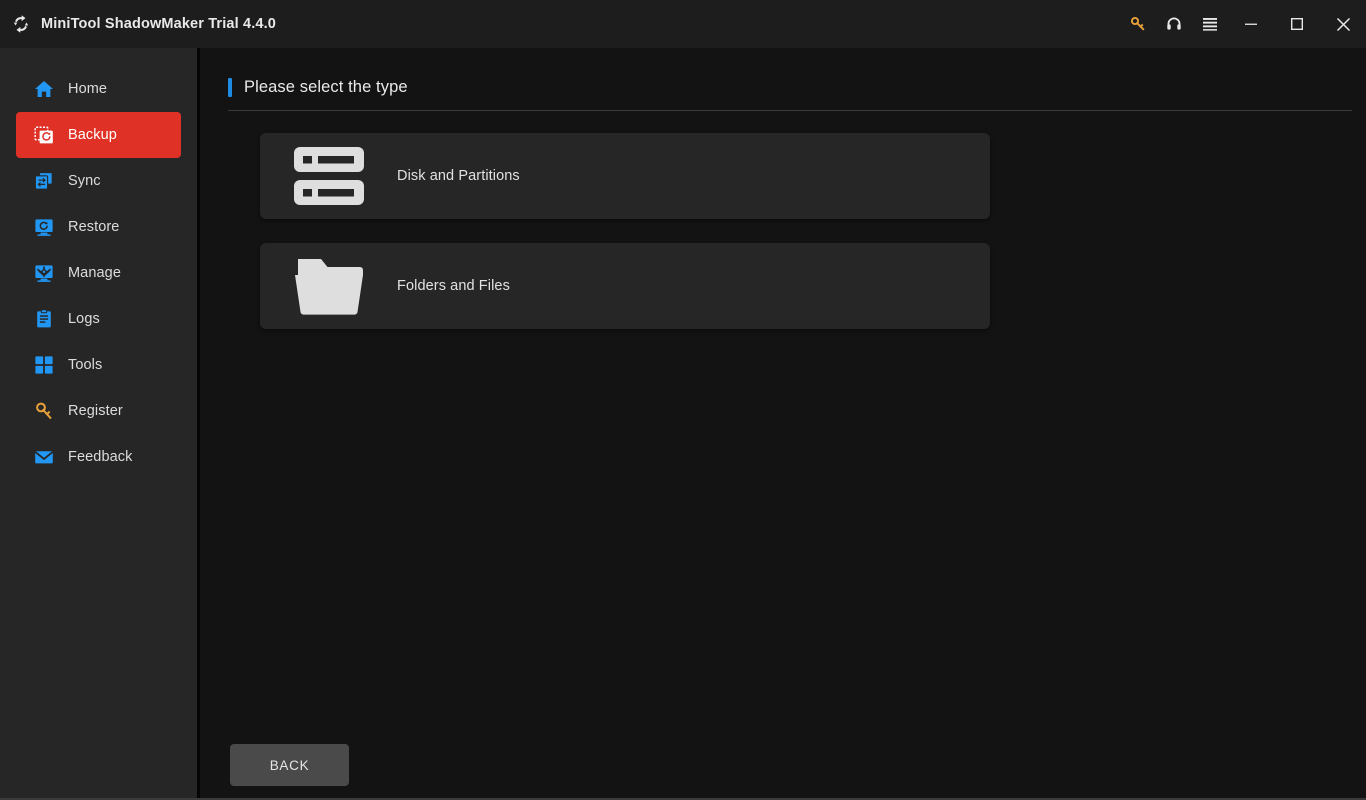 Image resolution: width=1366 pixels, height=800 pixels. I want to click on sidebar-item-sync: Sync, so click(98, 181).